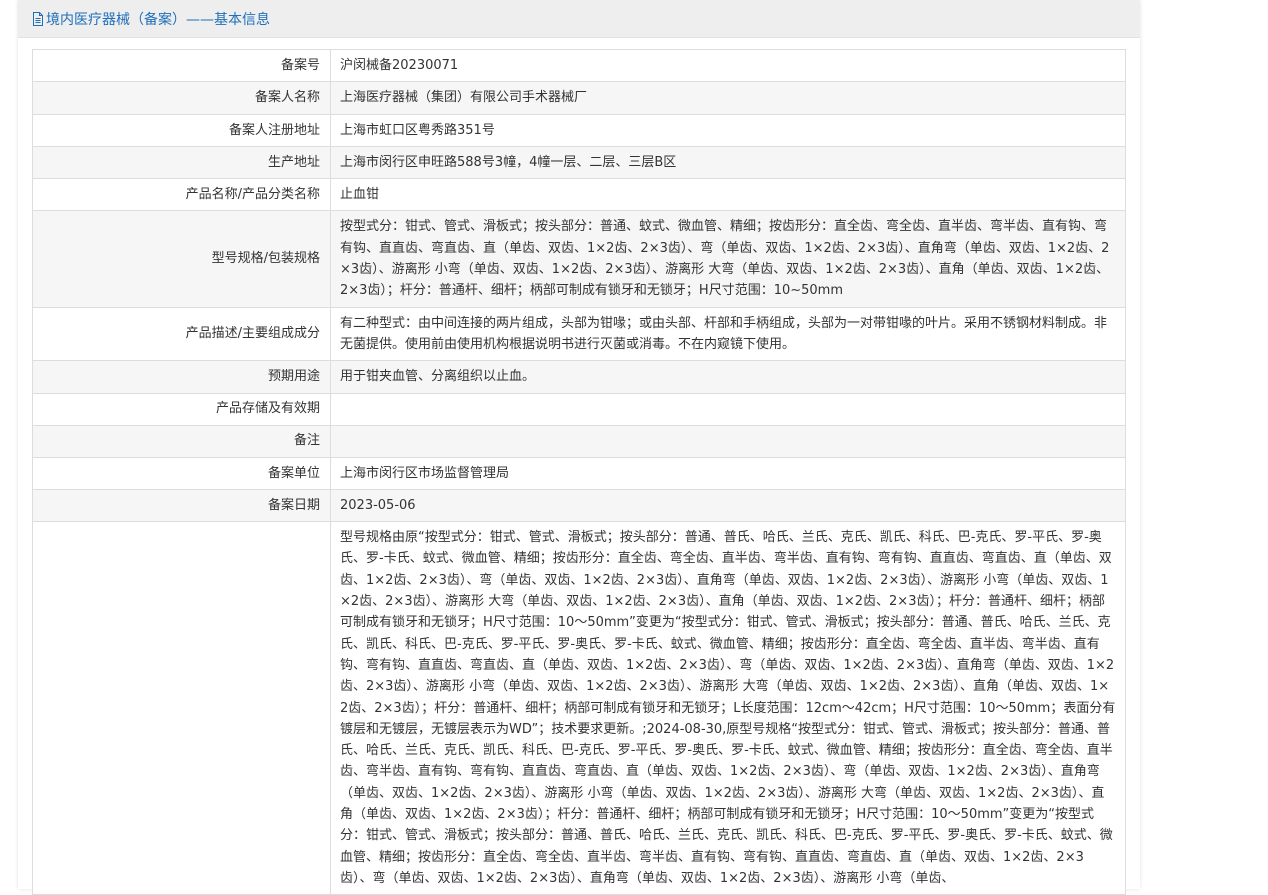 The image size is (1268, 895). I want to click on table-row: 备案单位 上海市闵行区市场监督管理局, so click(579, 473).